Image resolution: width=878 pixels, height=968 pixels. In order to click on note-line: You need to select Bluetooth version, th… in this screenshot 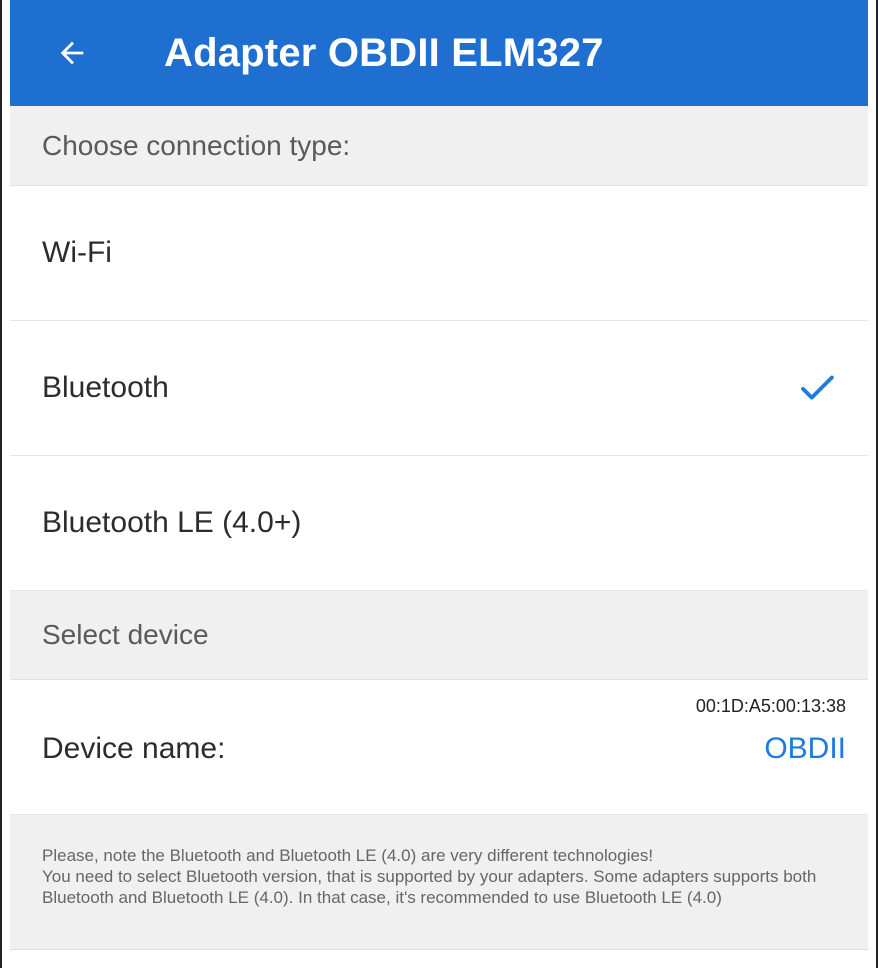, I will do `click(429, 887)`.